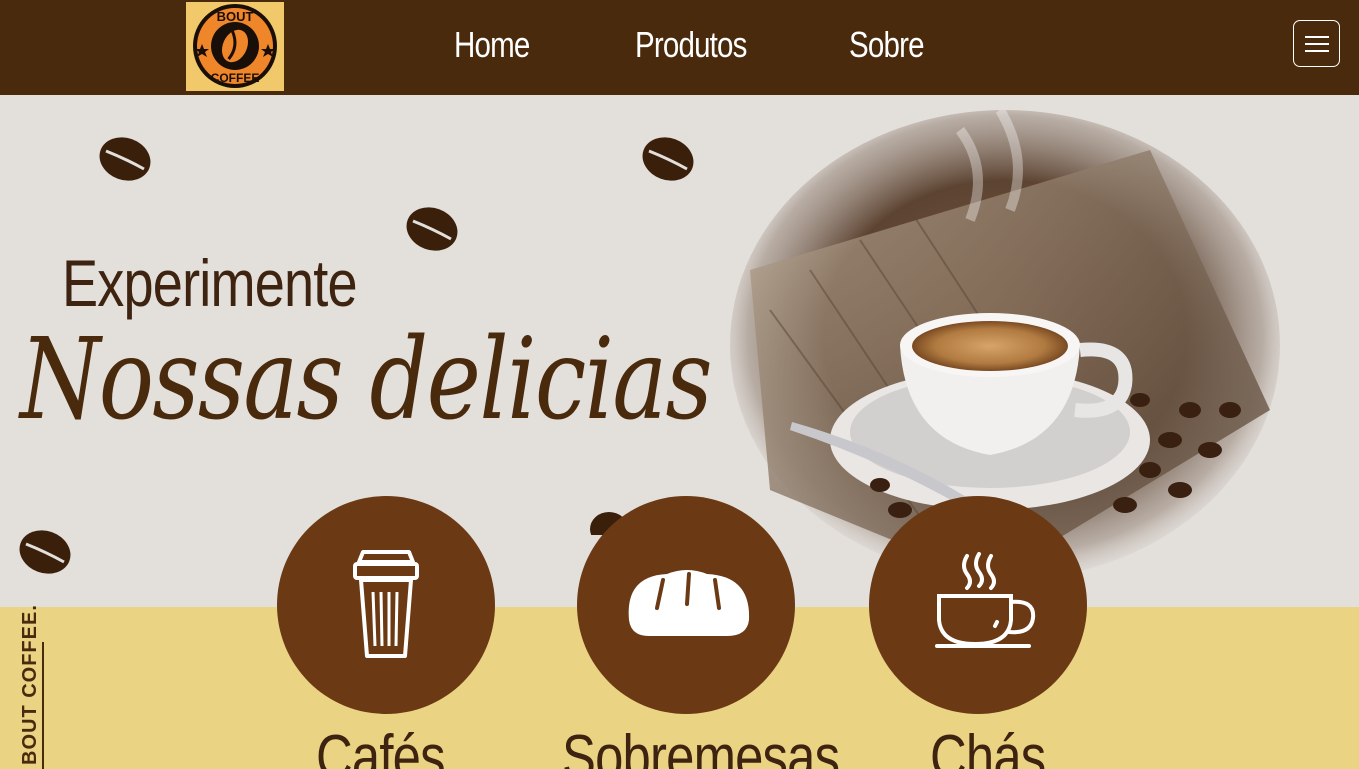 The height and width of the screenshot is (769, 1359). I want to click on logo-text-top: BOUT, so click(235, 16).